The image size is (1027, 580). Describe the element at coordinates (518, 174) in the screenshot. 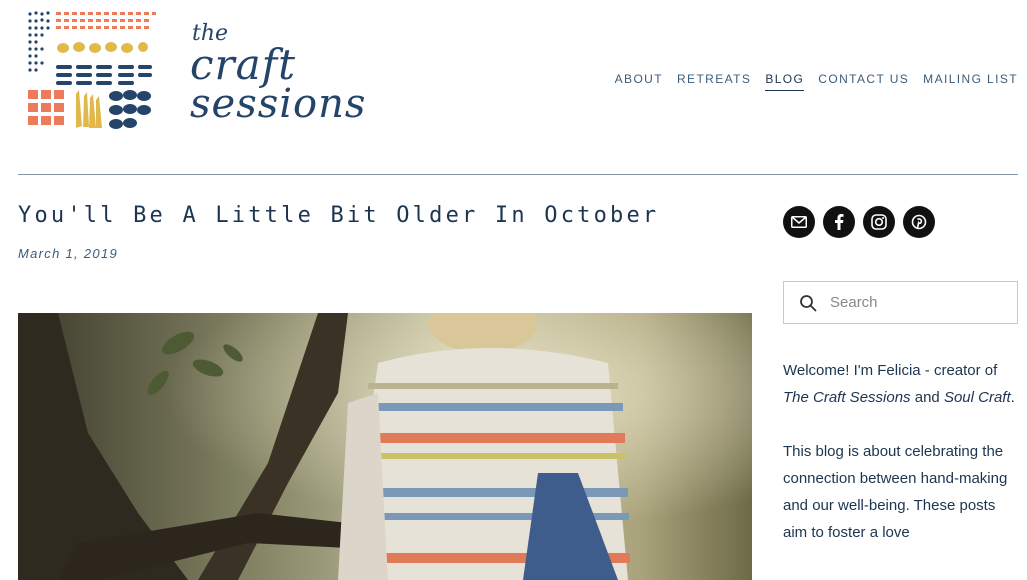

I see `header-divider` at that location.